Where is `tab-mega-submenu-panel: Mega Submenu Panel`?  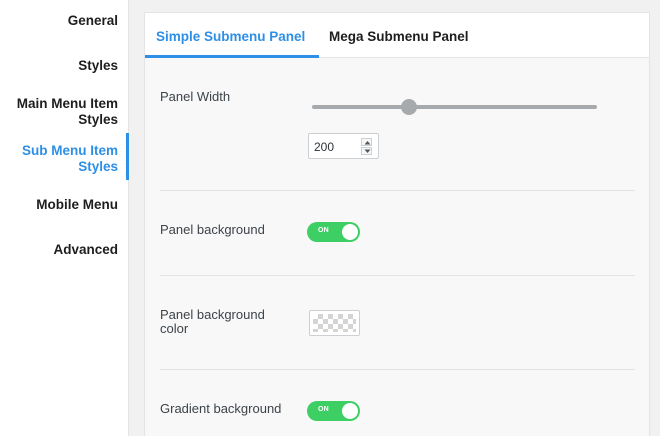
tab-mega-submenu-panel: Mega Submenu Panel is located at coordinates (399, 35).